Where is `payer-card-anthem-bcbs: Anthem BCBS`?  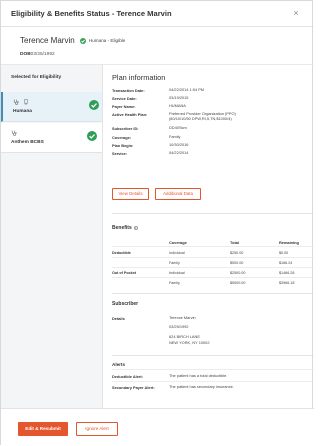
payer-card-anthem-bcbs: Anthem BCBS is located at coordinates (51, 138).